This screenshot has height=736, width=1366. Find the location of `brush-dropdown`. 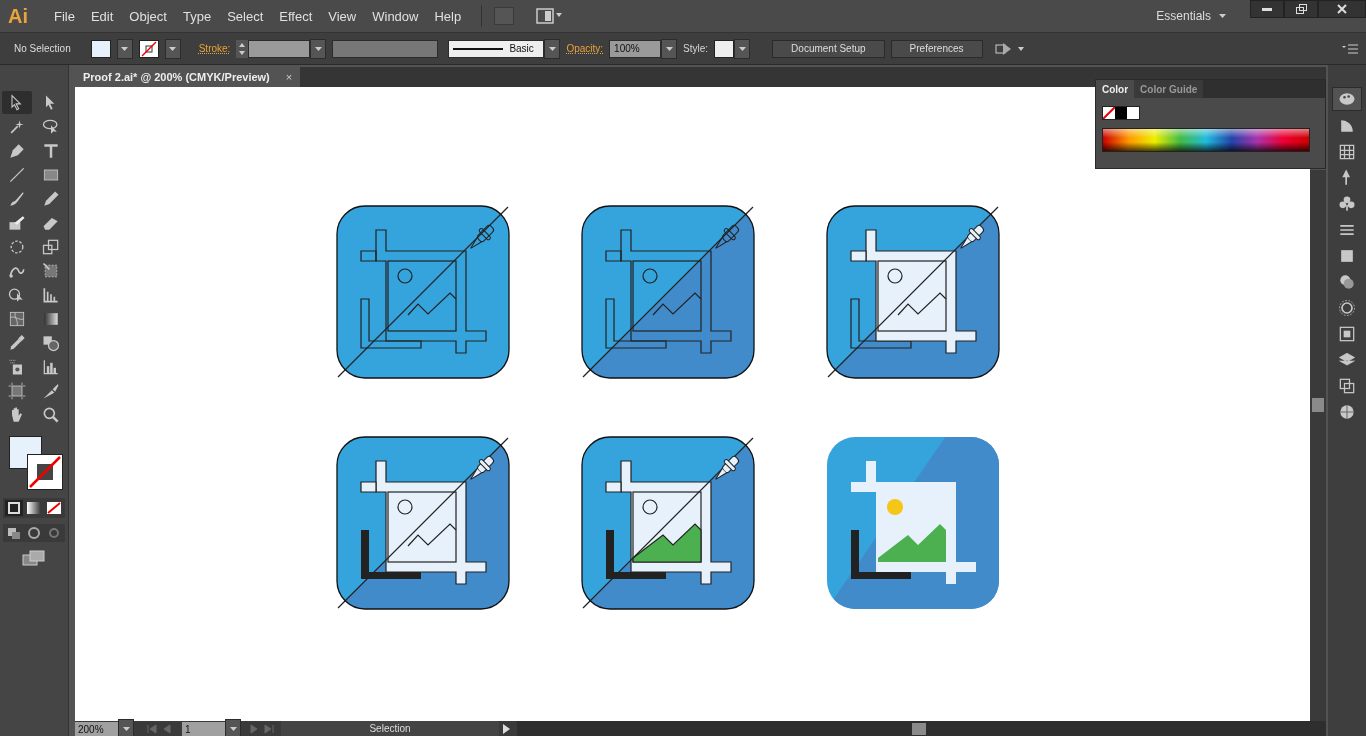

brush-dropdown is located at coordinates (552, 48).